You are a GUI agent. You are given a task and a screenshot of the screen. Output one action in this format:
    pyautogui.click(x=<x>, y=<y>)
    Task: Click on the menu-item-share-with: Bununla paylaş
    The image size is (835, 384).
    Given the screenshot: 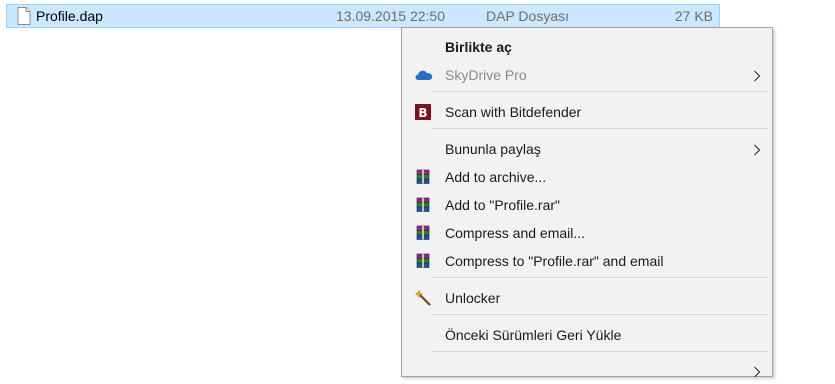 What is the action you would take?
    pyautogui.click(x=587, y=149)
    